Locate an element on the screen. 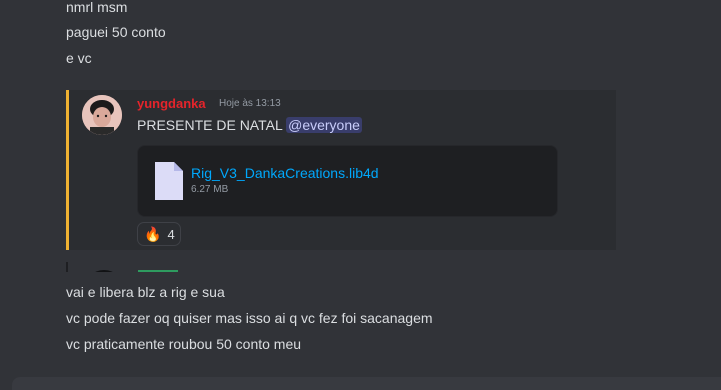 Image resolution: width=721 pixels, height=390 pixels. message-composer is located at coordinates (366, 383).